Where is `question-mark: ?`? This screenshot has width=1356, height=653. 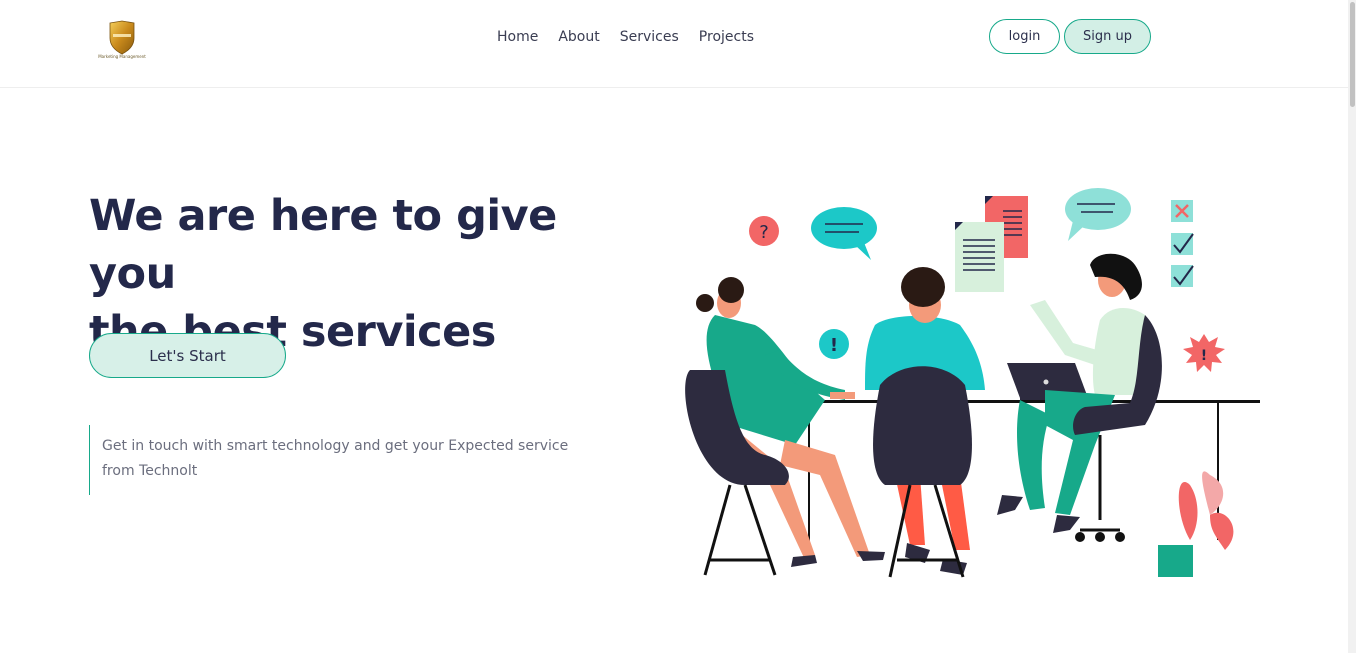 question-mark: ? is located at coordinates (764, 232).